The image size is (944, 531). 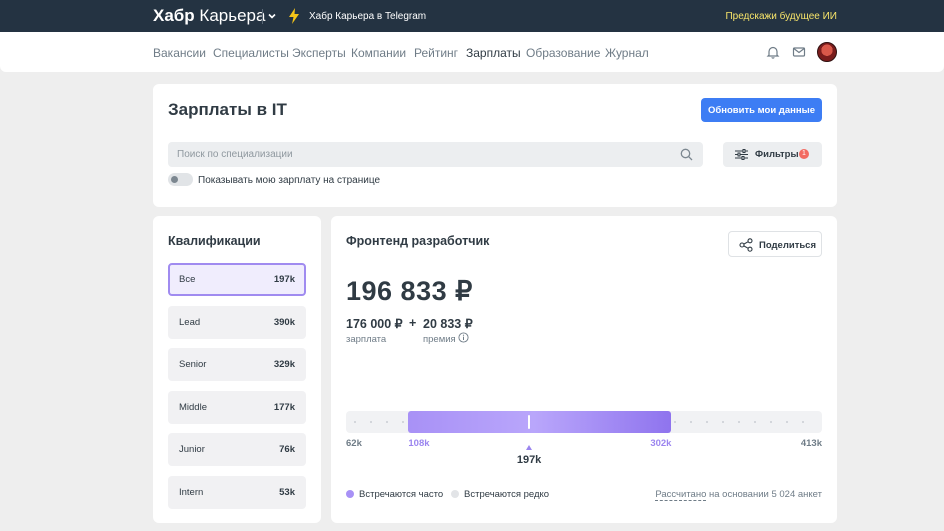 I want to click on calculation-info-link: Рассчитано, so click(x=681, y=495).